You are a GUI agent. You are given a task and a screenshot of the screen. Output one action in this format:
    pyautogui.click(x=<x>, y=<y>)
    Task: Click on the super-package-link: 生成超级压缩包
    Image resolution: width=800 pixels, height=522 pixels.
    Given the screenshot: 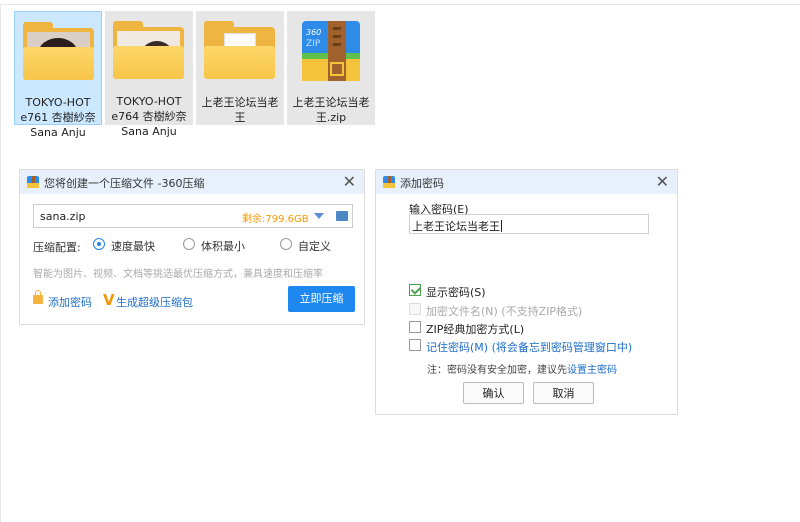 What is the action you would take?
    pyautogui.click(x=154, y=302)
    